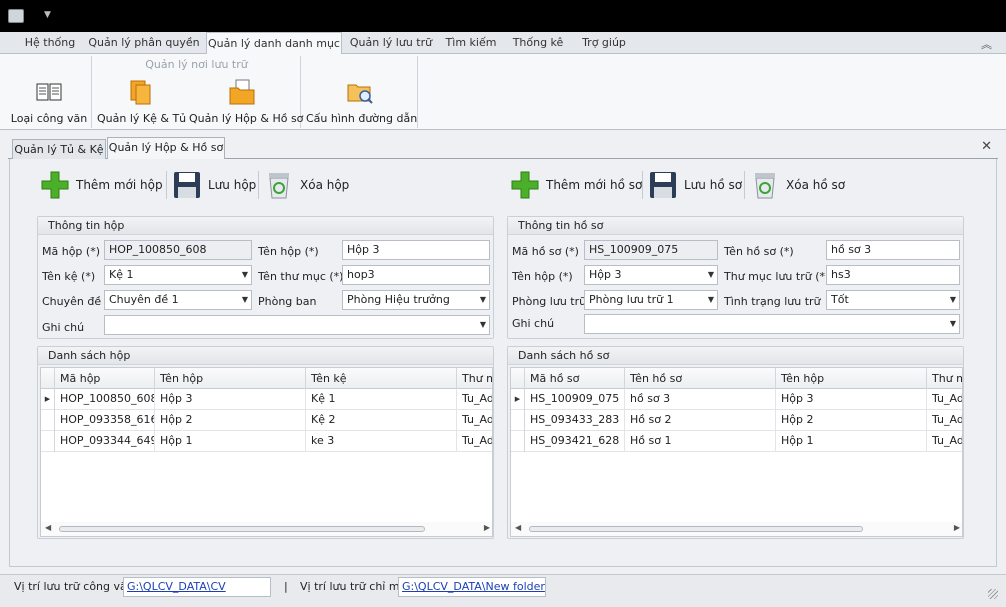 The image size is (1006, 607). I want to click on cell-ma-hop: HOP_093344_649, so click(105, 441).